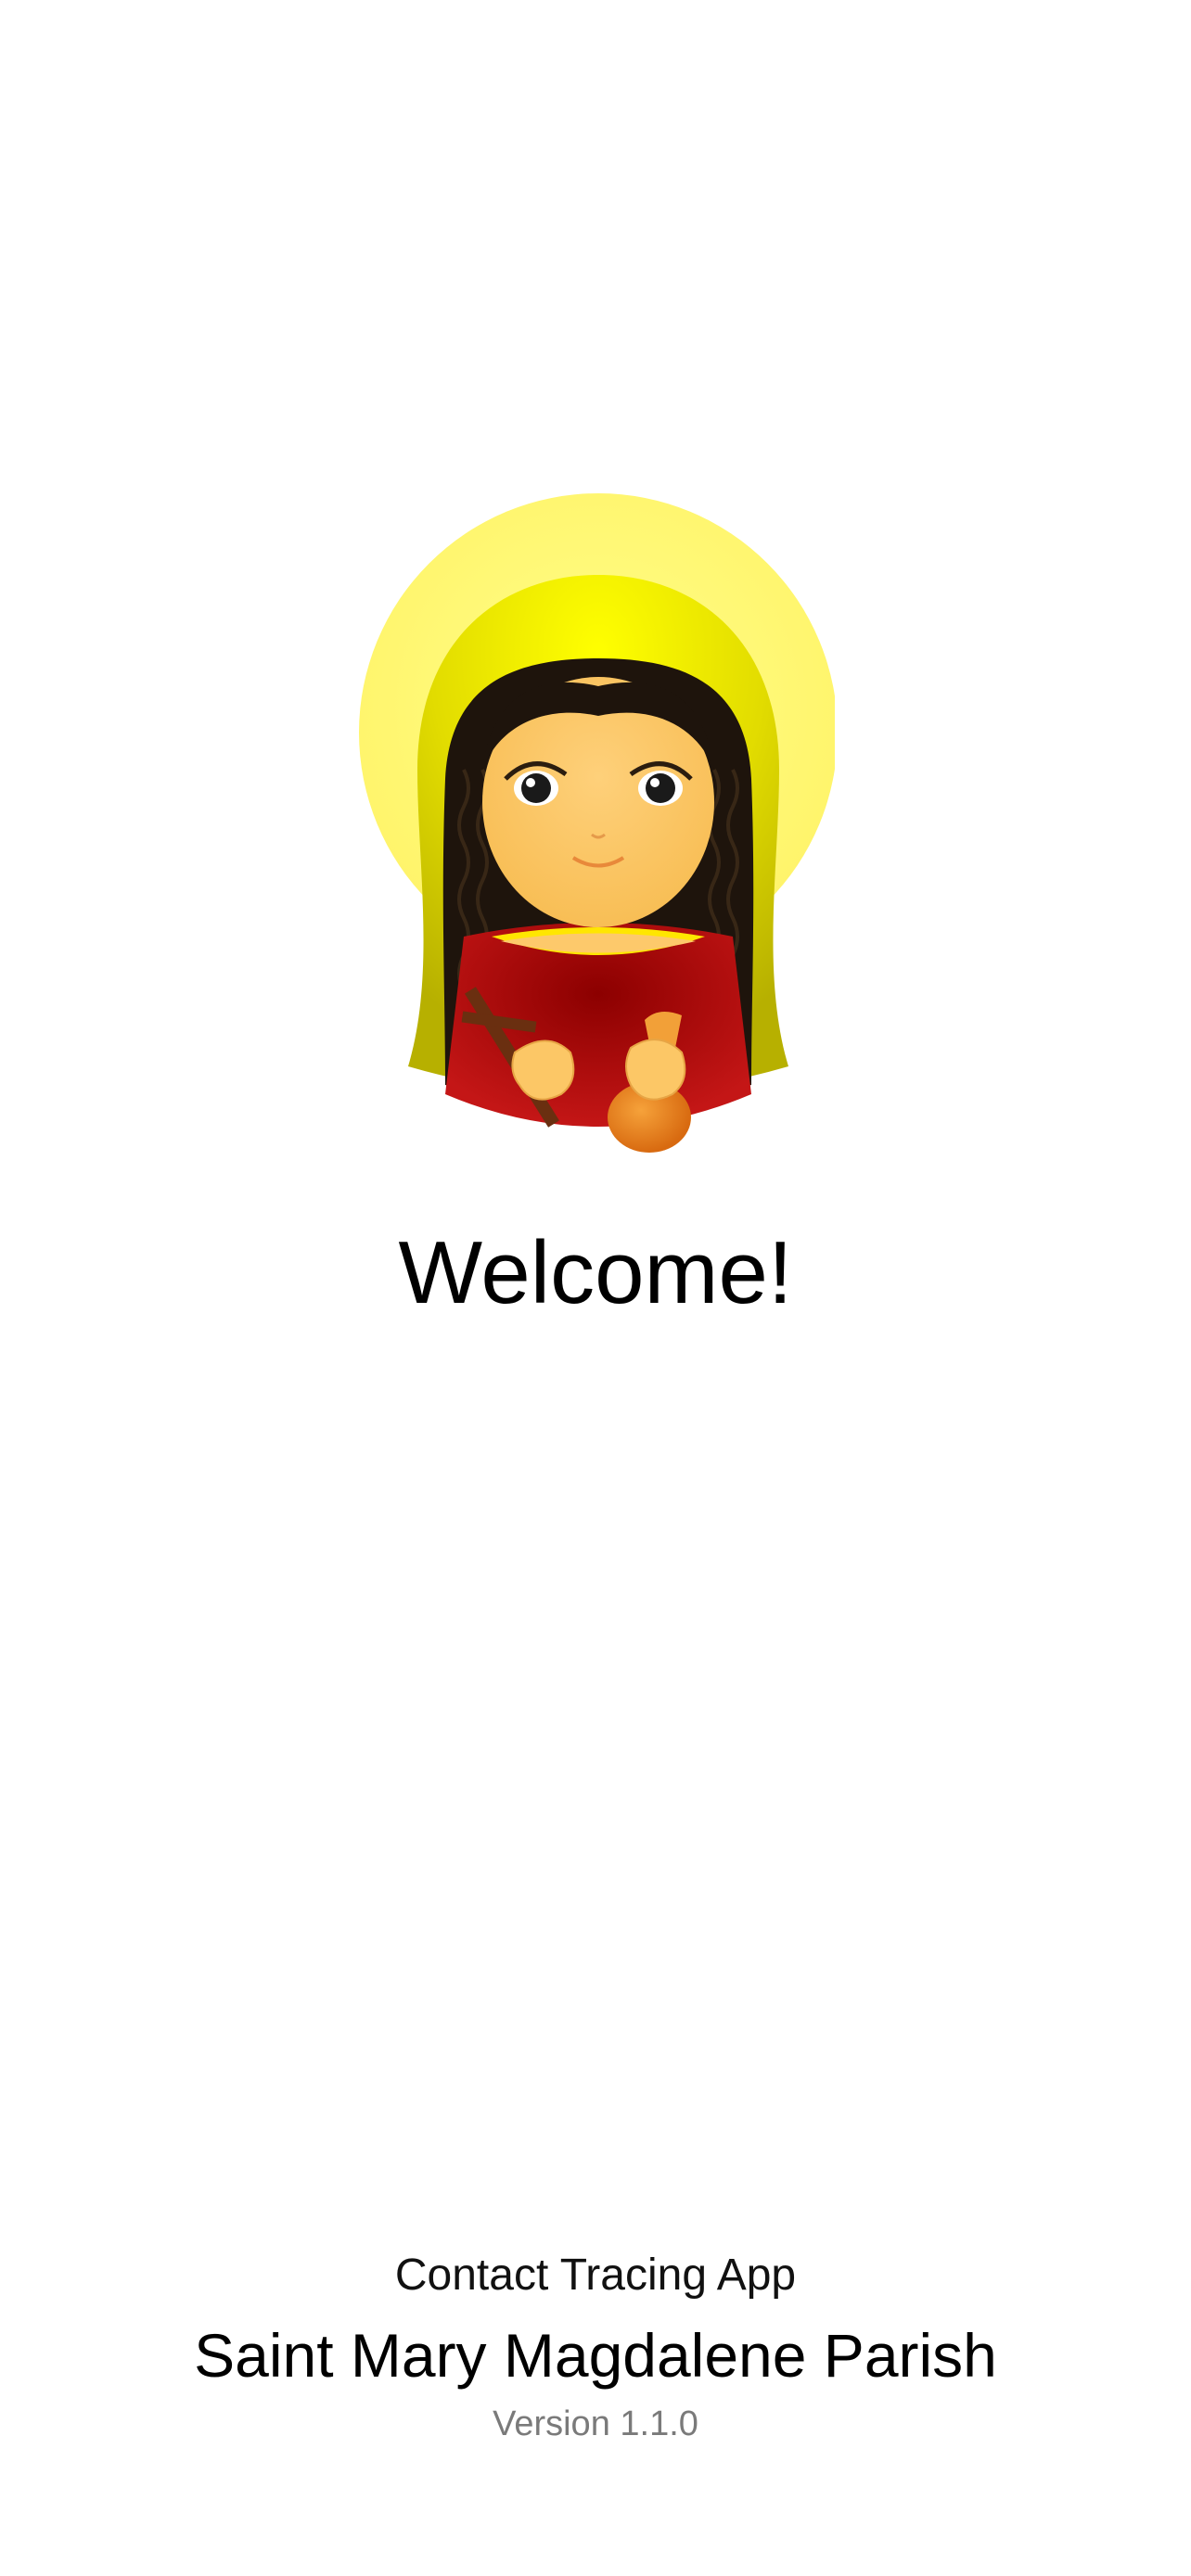 This screenshot has width=1191, height=2576. What do you see at coordinates (595, 826) in the screenshot?
I see `saint-illustration-icon` at bounding box center [595, 826].